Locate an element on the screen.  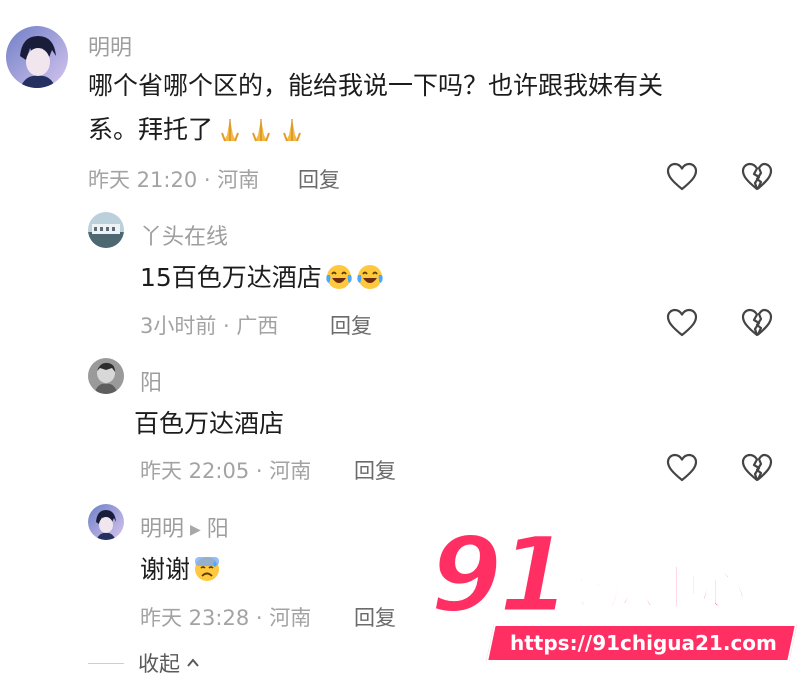
comment-username: 丫头在线 is located at coordinates (184, 235).